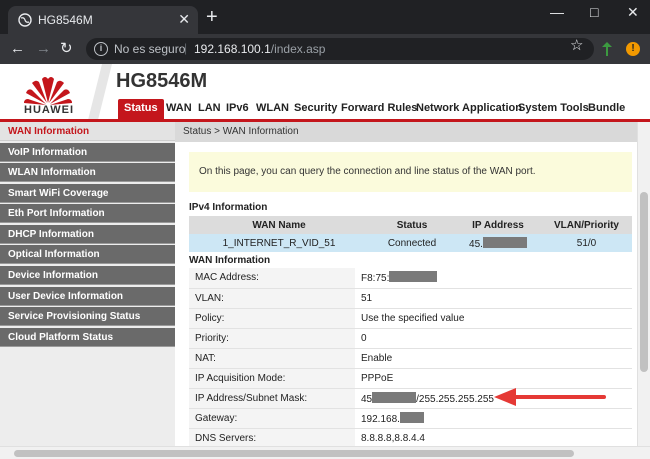 This screenshot has width=650, height=459. Describe the element at coordinates (87, 275) in the screenshot. I see `sidebar-item-device-information: Device Information` at that location.